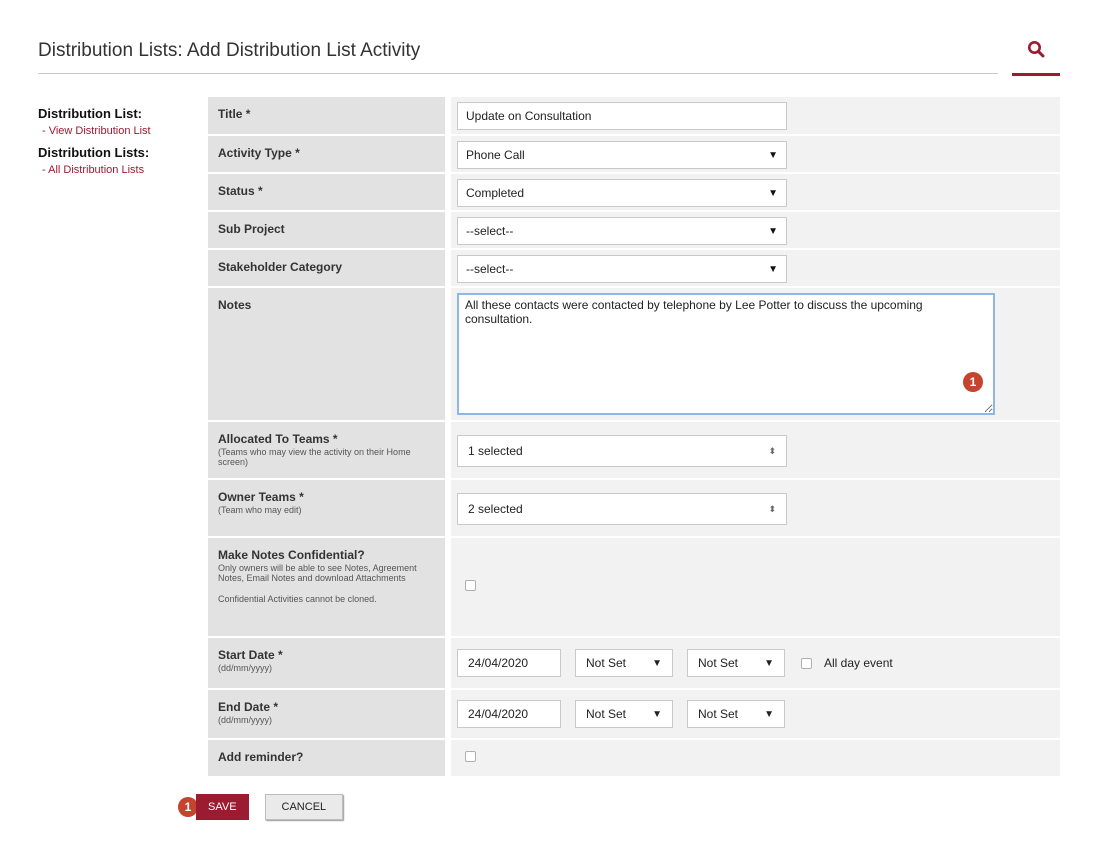 The width and height of the screenshot is (1096, 868). Describe the element at coordinates (806, 663) in the screenshot. I see `all-day-checkbox` at that location.